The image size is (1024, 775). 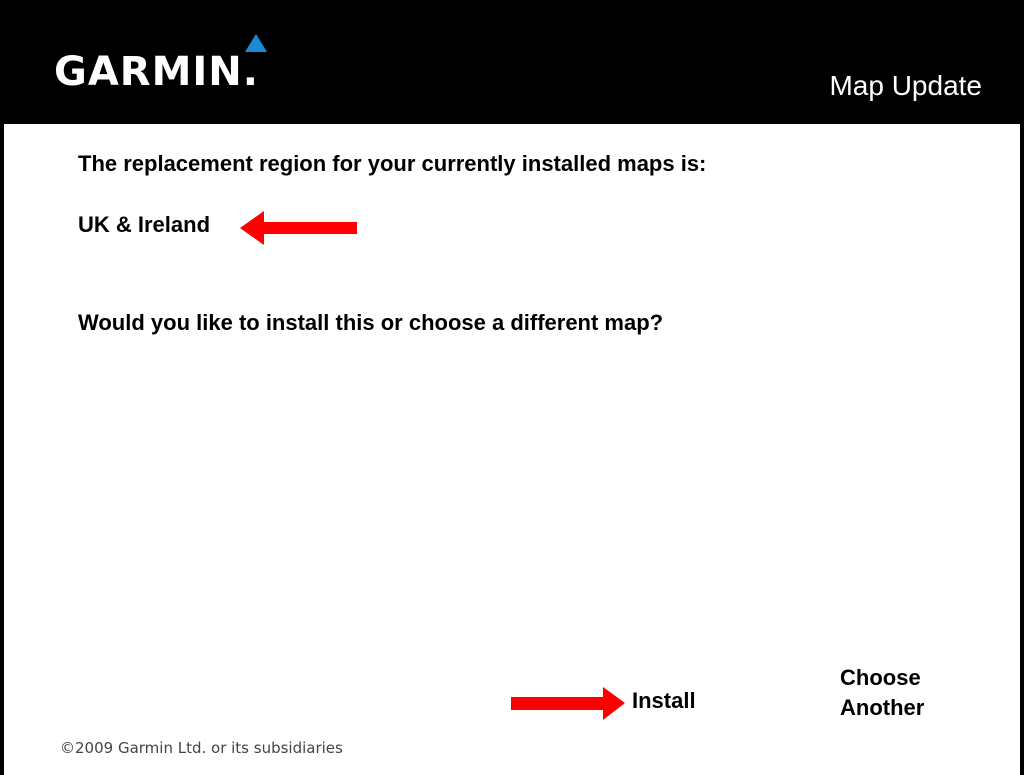 What do you see at coordinates (156, 72) in the screenshot?
I see `logo-text: GARMIN.` at bounding box center [156, 72].